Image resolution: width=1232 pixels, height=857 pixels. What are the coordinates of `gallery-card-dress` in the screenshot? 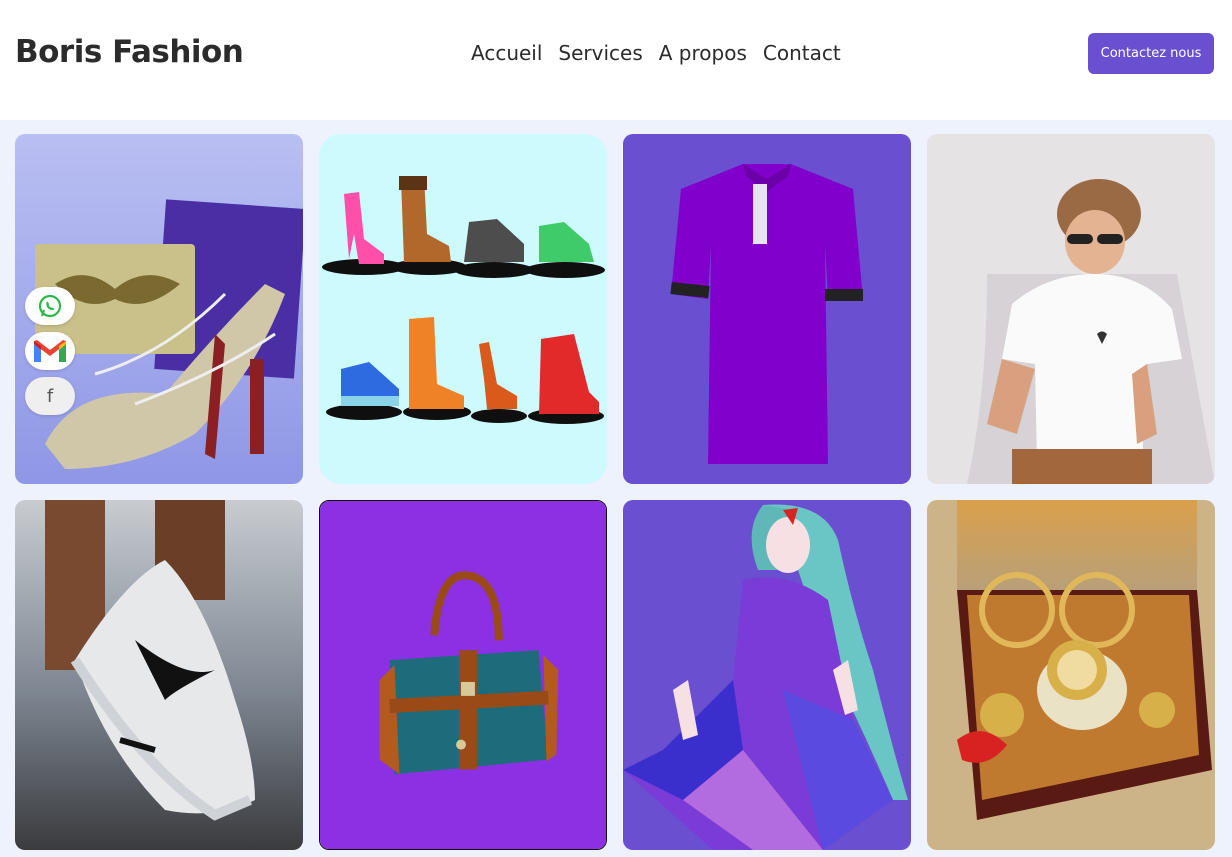 It's located at (767, 675).